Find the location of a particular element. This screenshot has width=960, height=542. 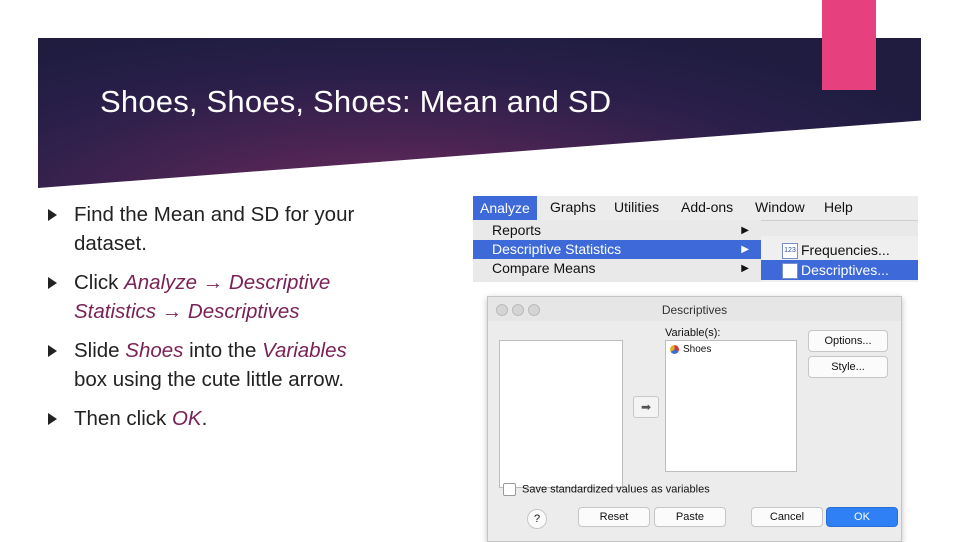

accent-bar is located at coordinates (849, 45).